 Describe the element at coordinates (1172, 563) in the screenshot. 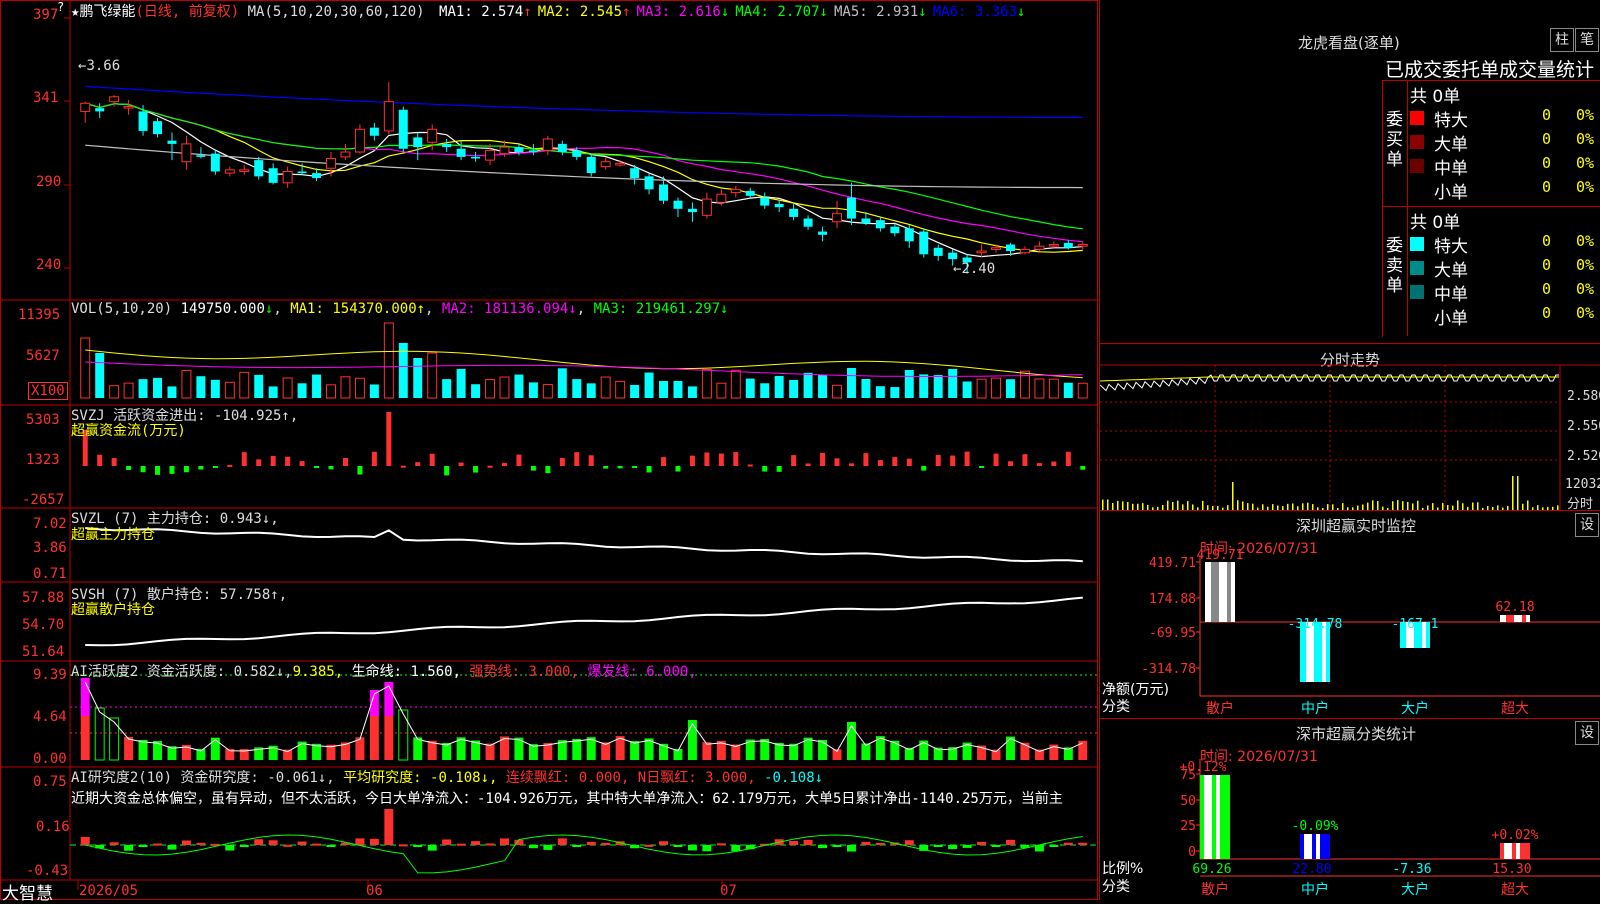

I see `mon-axis-label: 419.71` at that location.